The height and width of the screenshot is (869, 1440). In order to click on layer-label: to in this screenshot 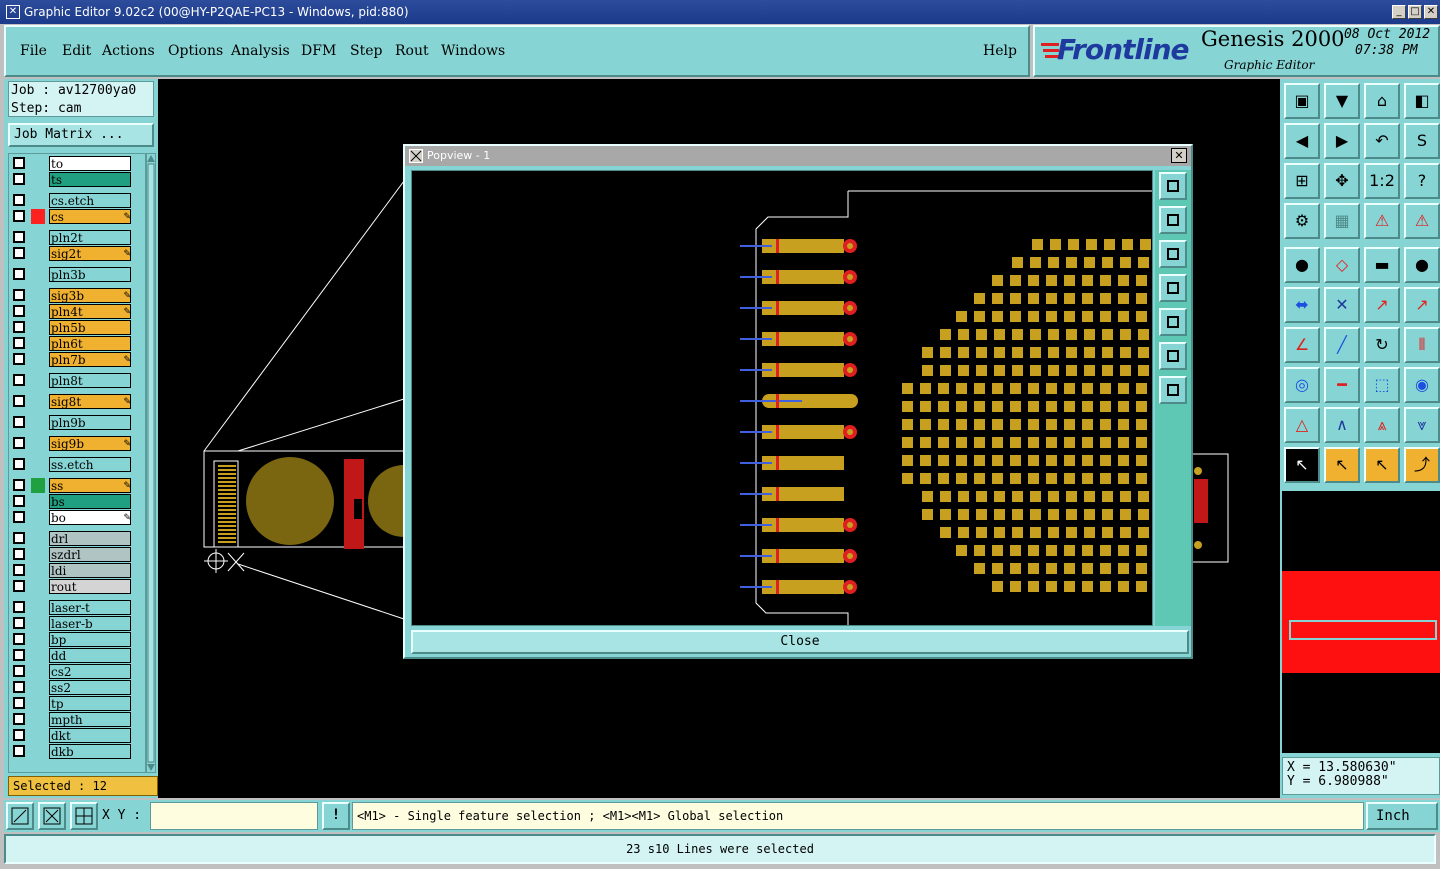, I will do `click(90, 163)`.